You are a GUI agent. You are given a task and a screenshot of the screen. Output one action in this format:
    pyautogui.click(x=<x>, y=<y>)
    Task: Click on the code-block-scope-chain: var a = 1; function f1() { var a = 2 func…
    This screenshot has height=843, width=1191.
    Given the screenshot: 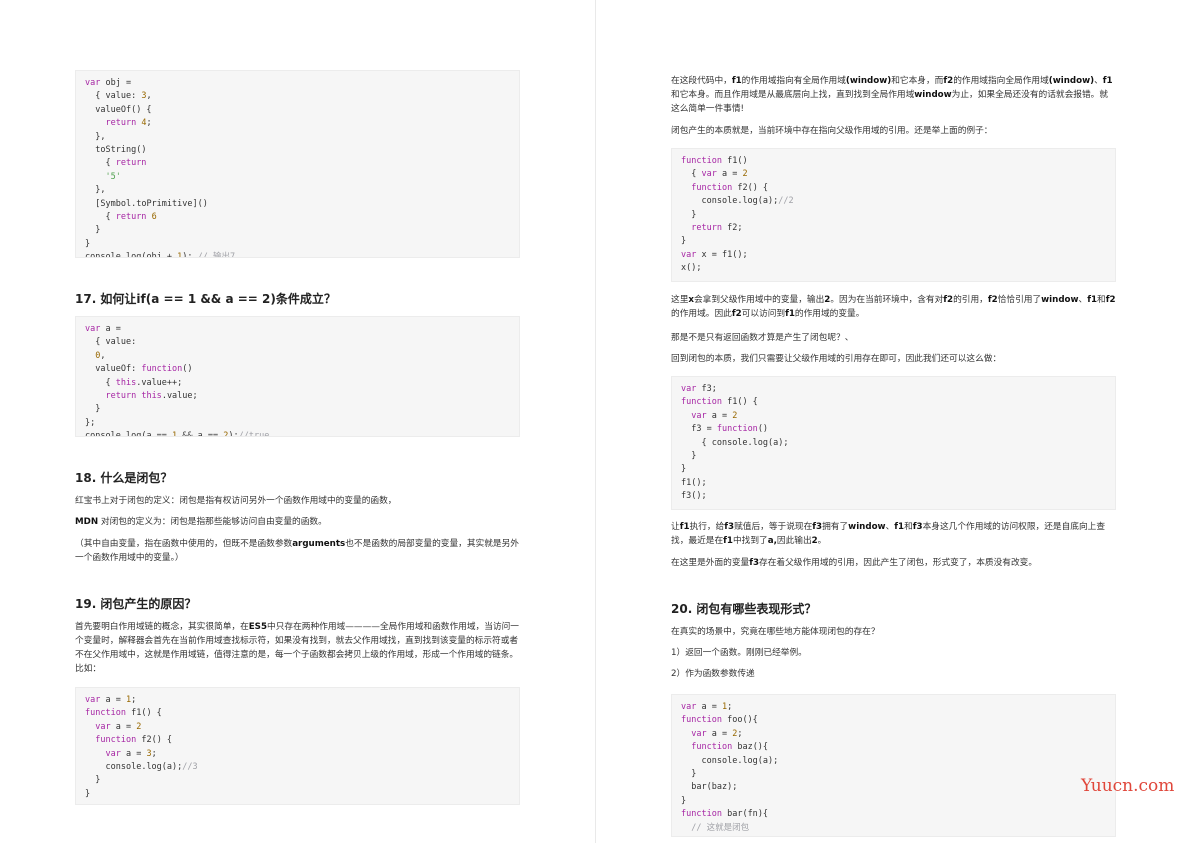 What is the action you would take?
    pyautogui.click(x=297, y=746)
    